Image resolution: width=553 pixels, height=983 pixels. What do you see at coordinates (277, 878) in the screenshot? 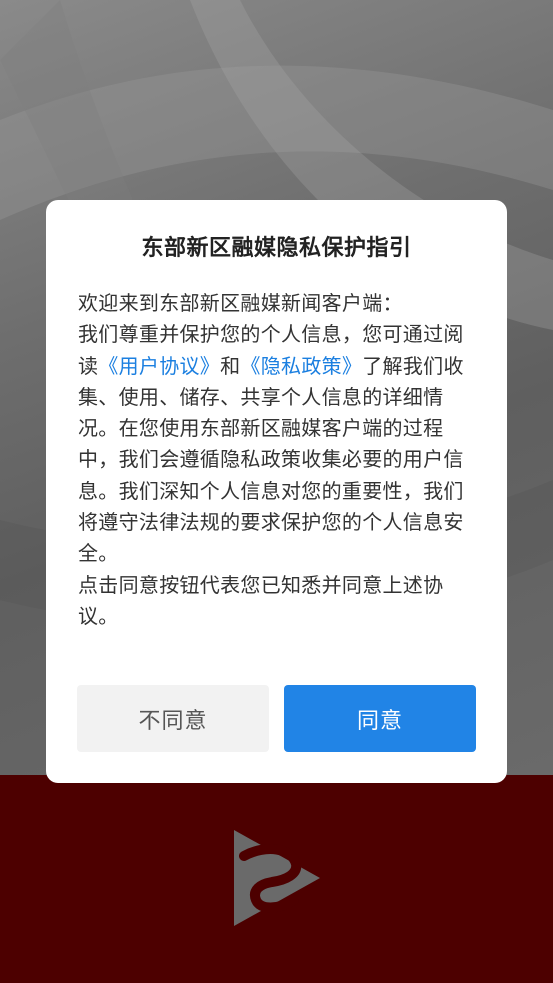
I see `app-logo-icon` at bounding box center [277, 878].